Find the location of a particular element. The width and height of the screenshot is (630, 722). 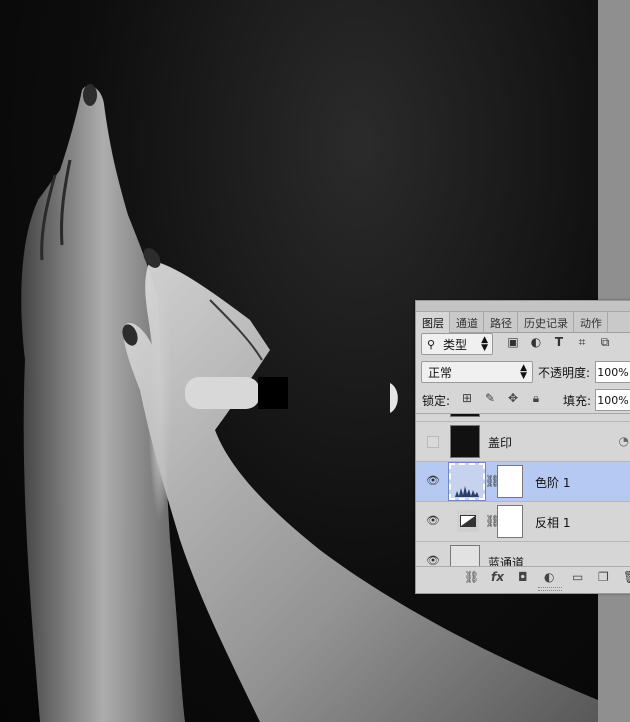

tab-channels: 通道 is located at coordinates (467, 322).